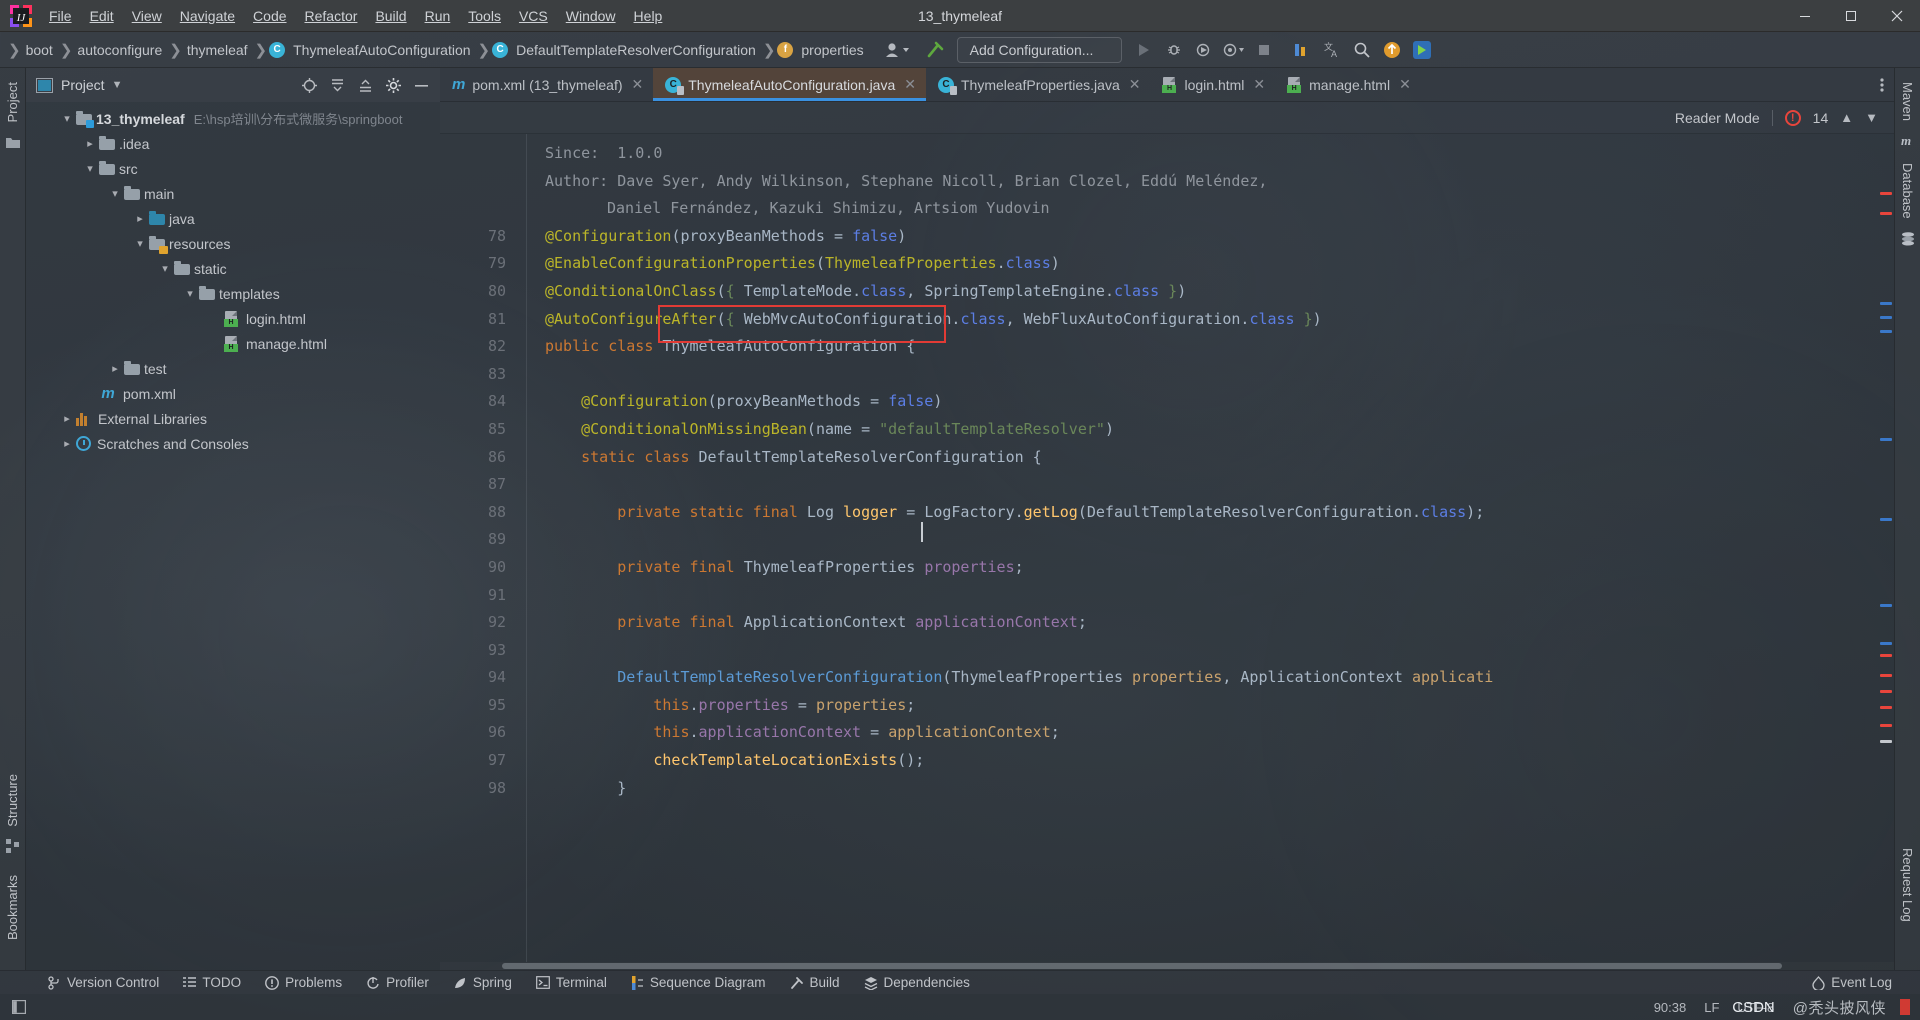  Describe the element at coordinates (117, 85) in the screenshot. I see `chevron-down-icon: ▼` at that location.